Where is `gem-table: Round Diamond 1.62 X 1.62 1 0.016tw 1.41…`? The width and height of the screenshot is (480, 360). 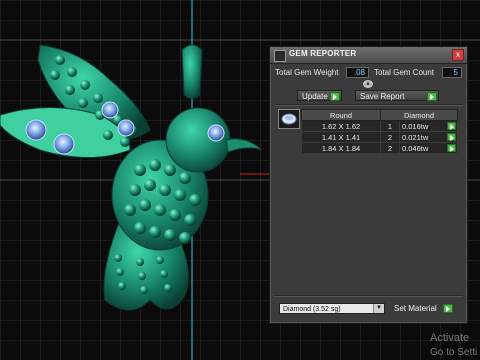
gem-table: Round Diamond 1.62 X 1.62 1 0.016tw 1.41… is located at coordinates (379, 131).